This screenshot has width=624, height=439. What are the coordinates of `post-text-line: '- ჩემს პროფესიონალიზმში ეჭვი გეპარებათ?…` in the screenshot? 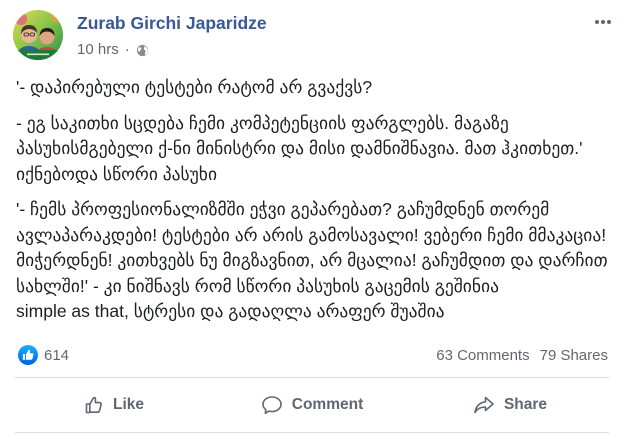 It's located at (283, 209).